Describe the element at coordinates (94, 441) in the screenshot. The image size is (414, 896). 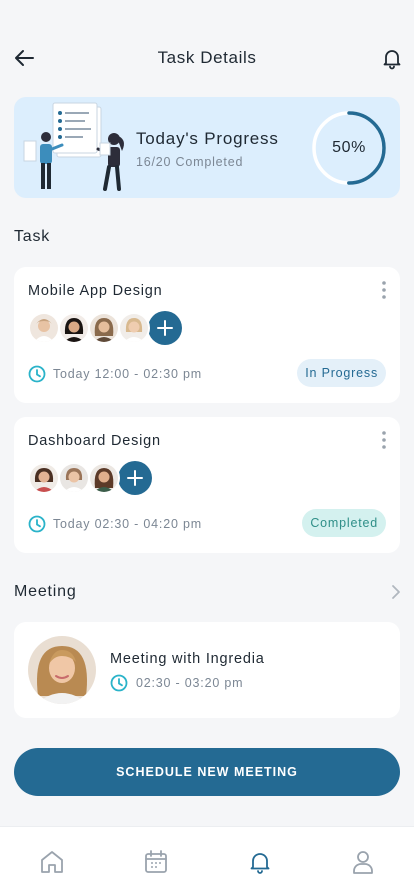
I see `task-name: Dashboard Design` at that location.